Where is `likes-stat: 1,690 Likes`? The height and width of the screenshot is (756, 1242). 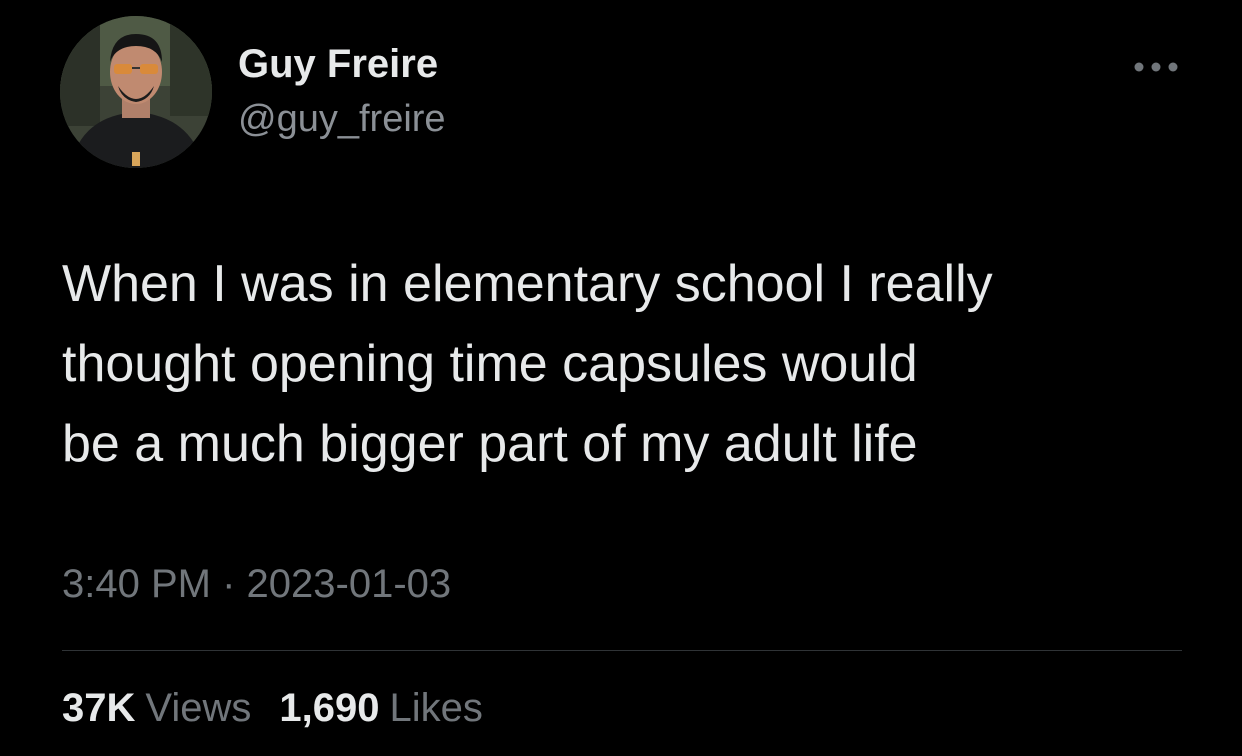 likes-stat: 1,690 Likes is located at coordinates (381, 708).